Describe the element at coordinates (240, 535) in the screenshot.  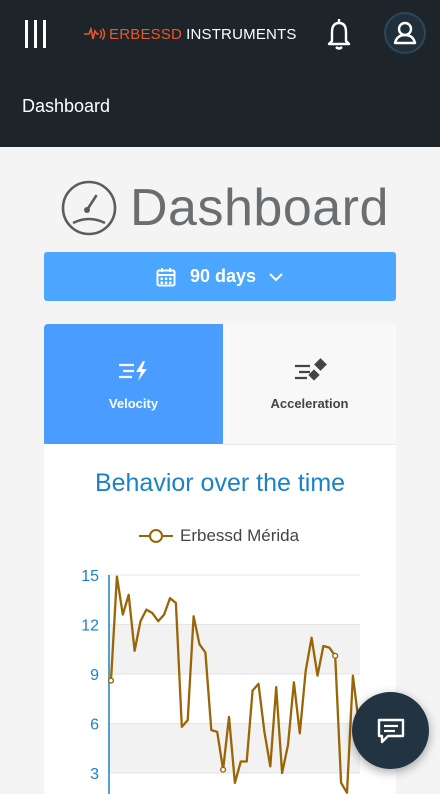
I see `legend-series-name: Erbessd Mérida` at that location.